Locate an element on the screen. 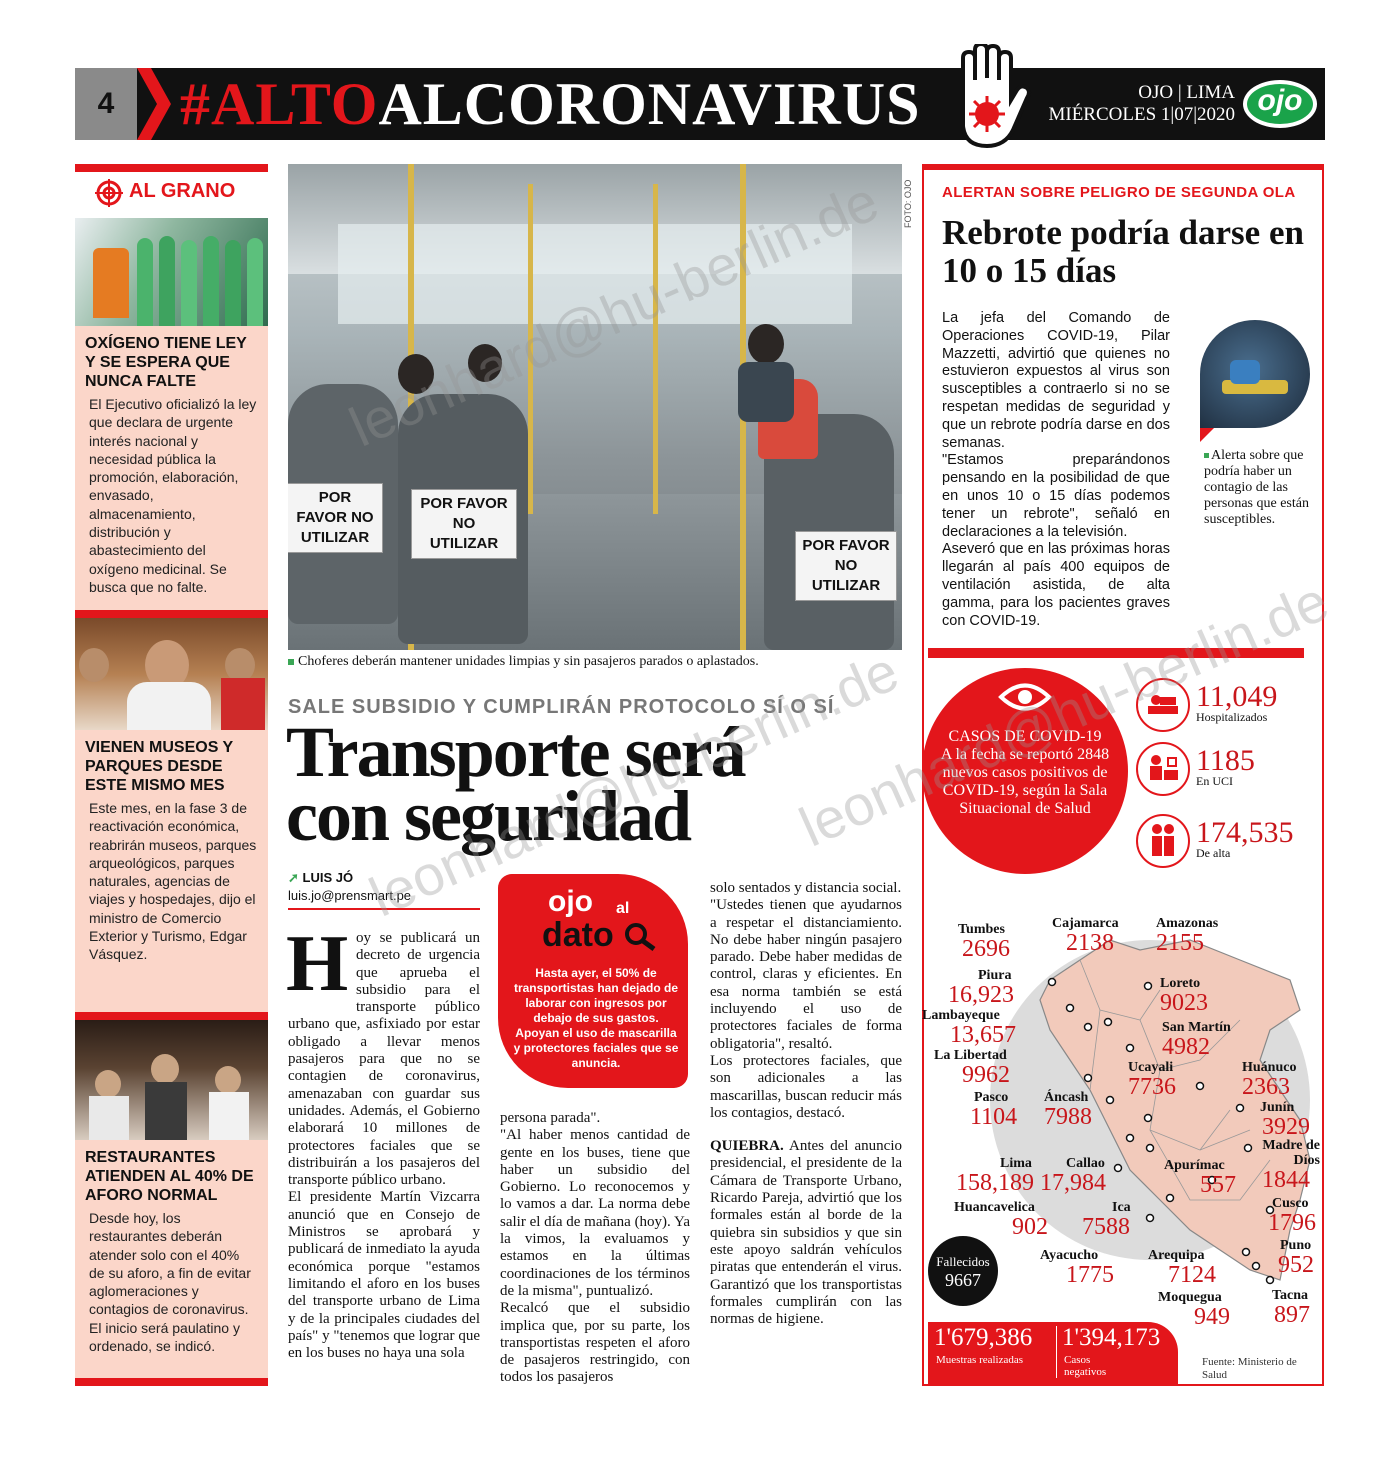 Image resolution: width=1400 pixels, height=1464 pixels. divider-rule is located at coordinates (171, 614).